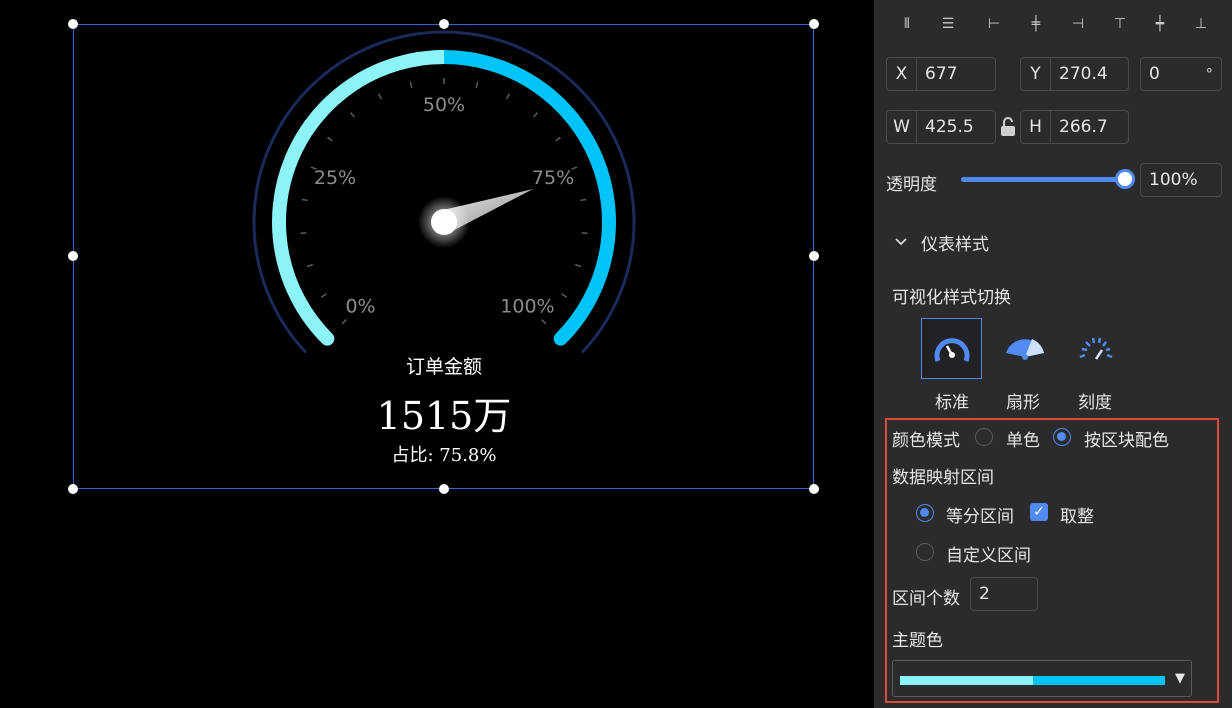 This screenshot has width=1232, height=708. What do you see at coordinates (956, 127) in the screenshot?
I see `w-value: 425.5` at bounding box center [956, 127].